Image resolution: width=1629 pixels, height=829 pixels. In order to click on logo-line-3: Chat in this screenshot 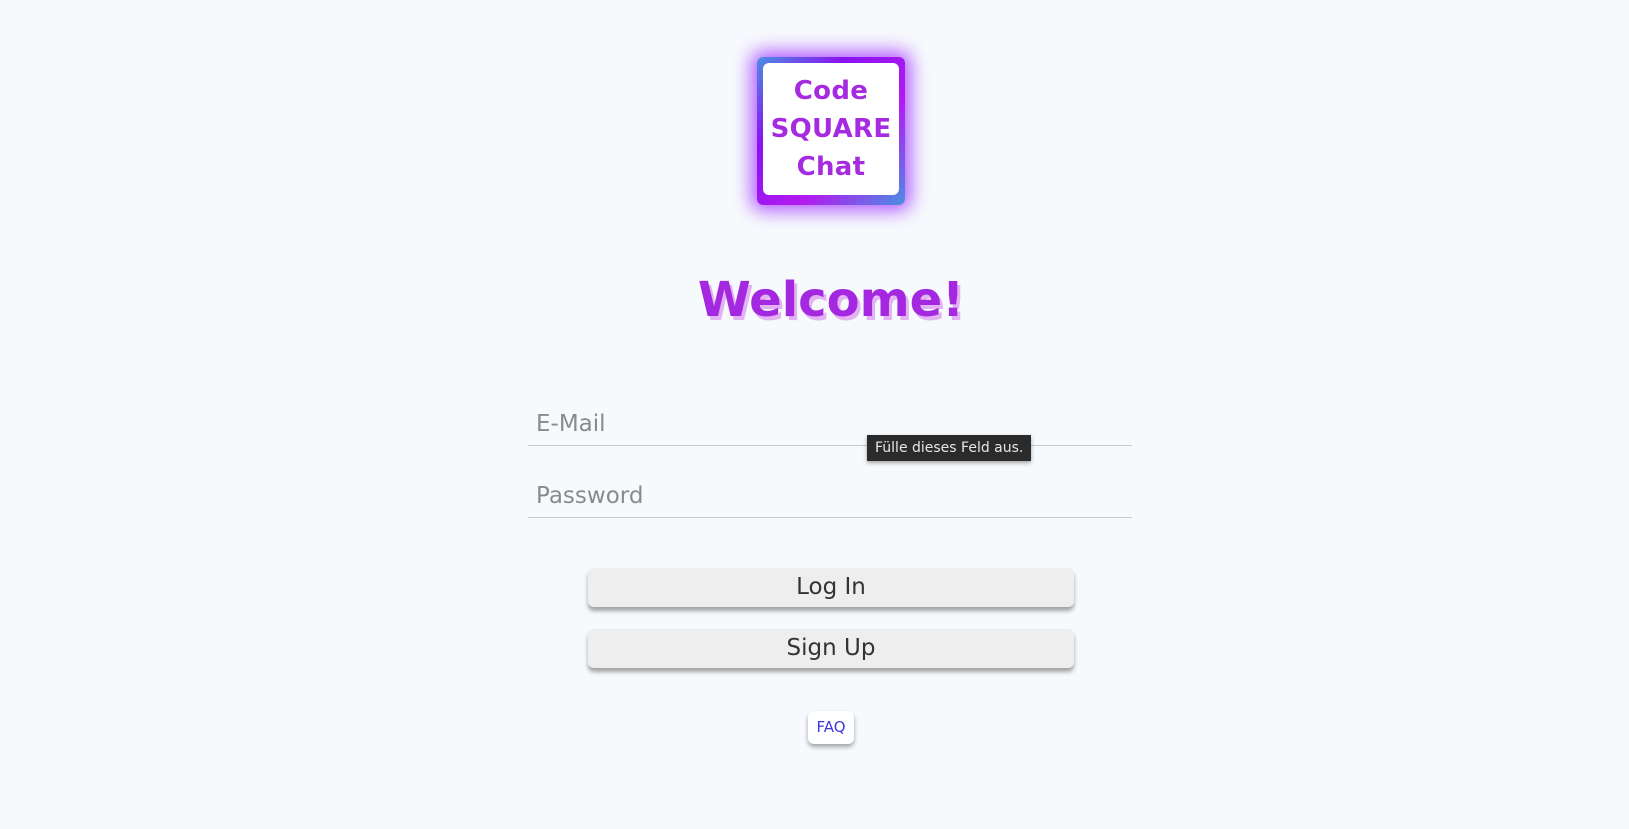, I will do `click(831, 167)`.